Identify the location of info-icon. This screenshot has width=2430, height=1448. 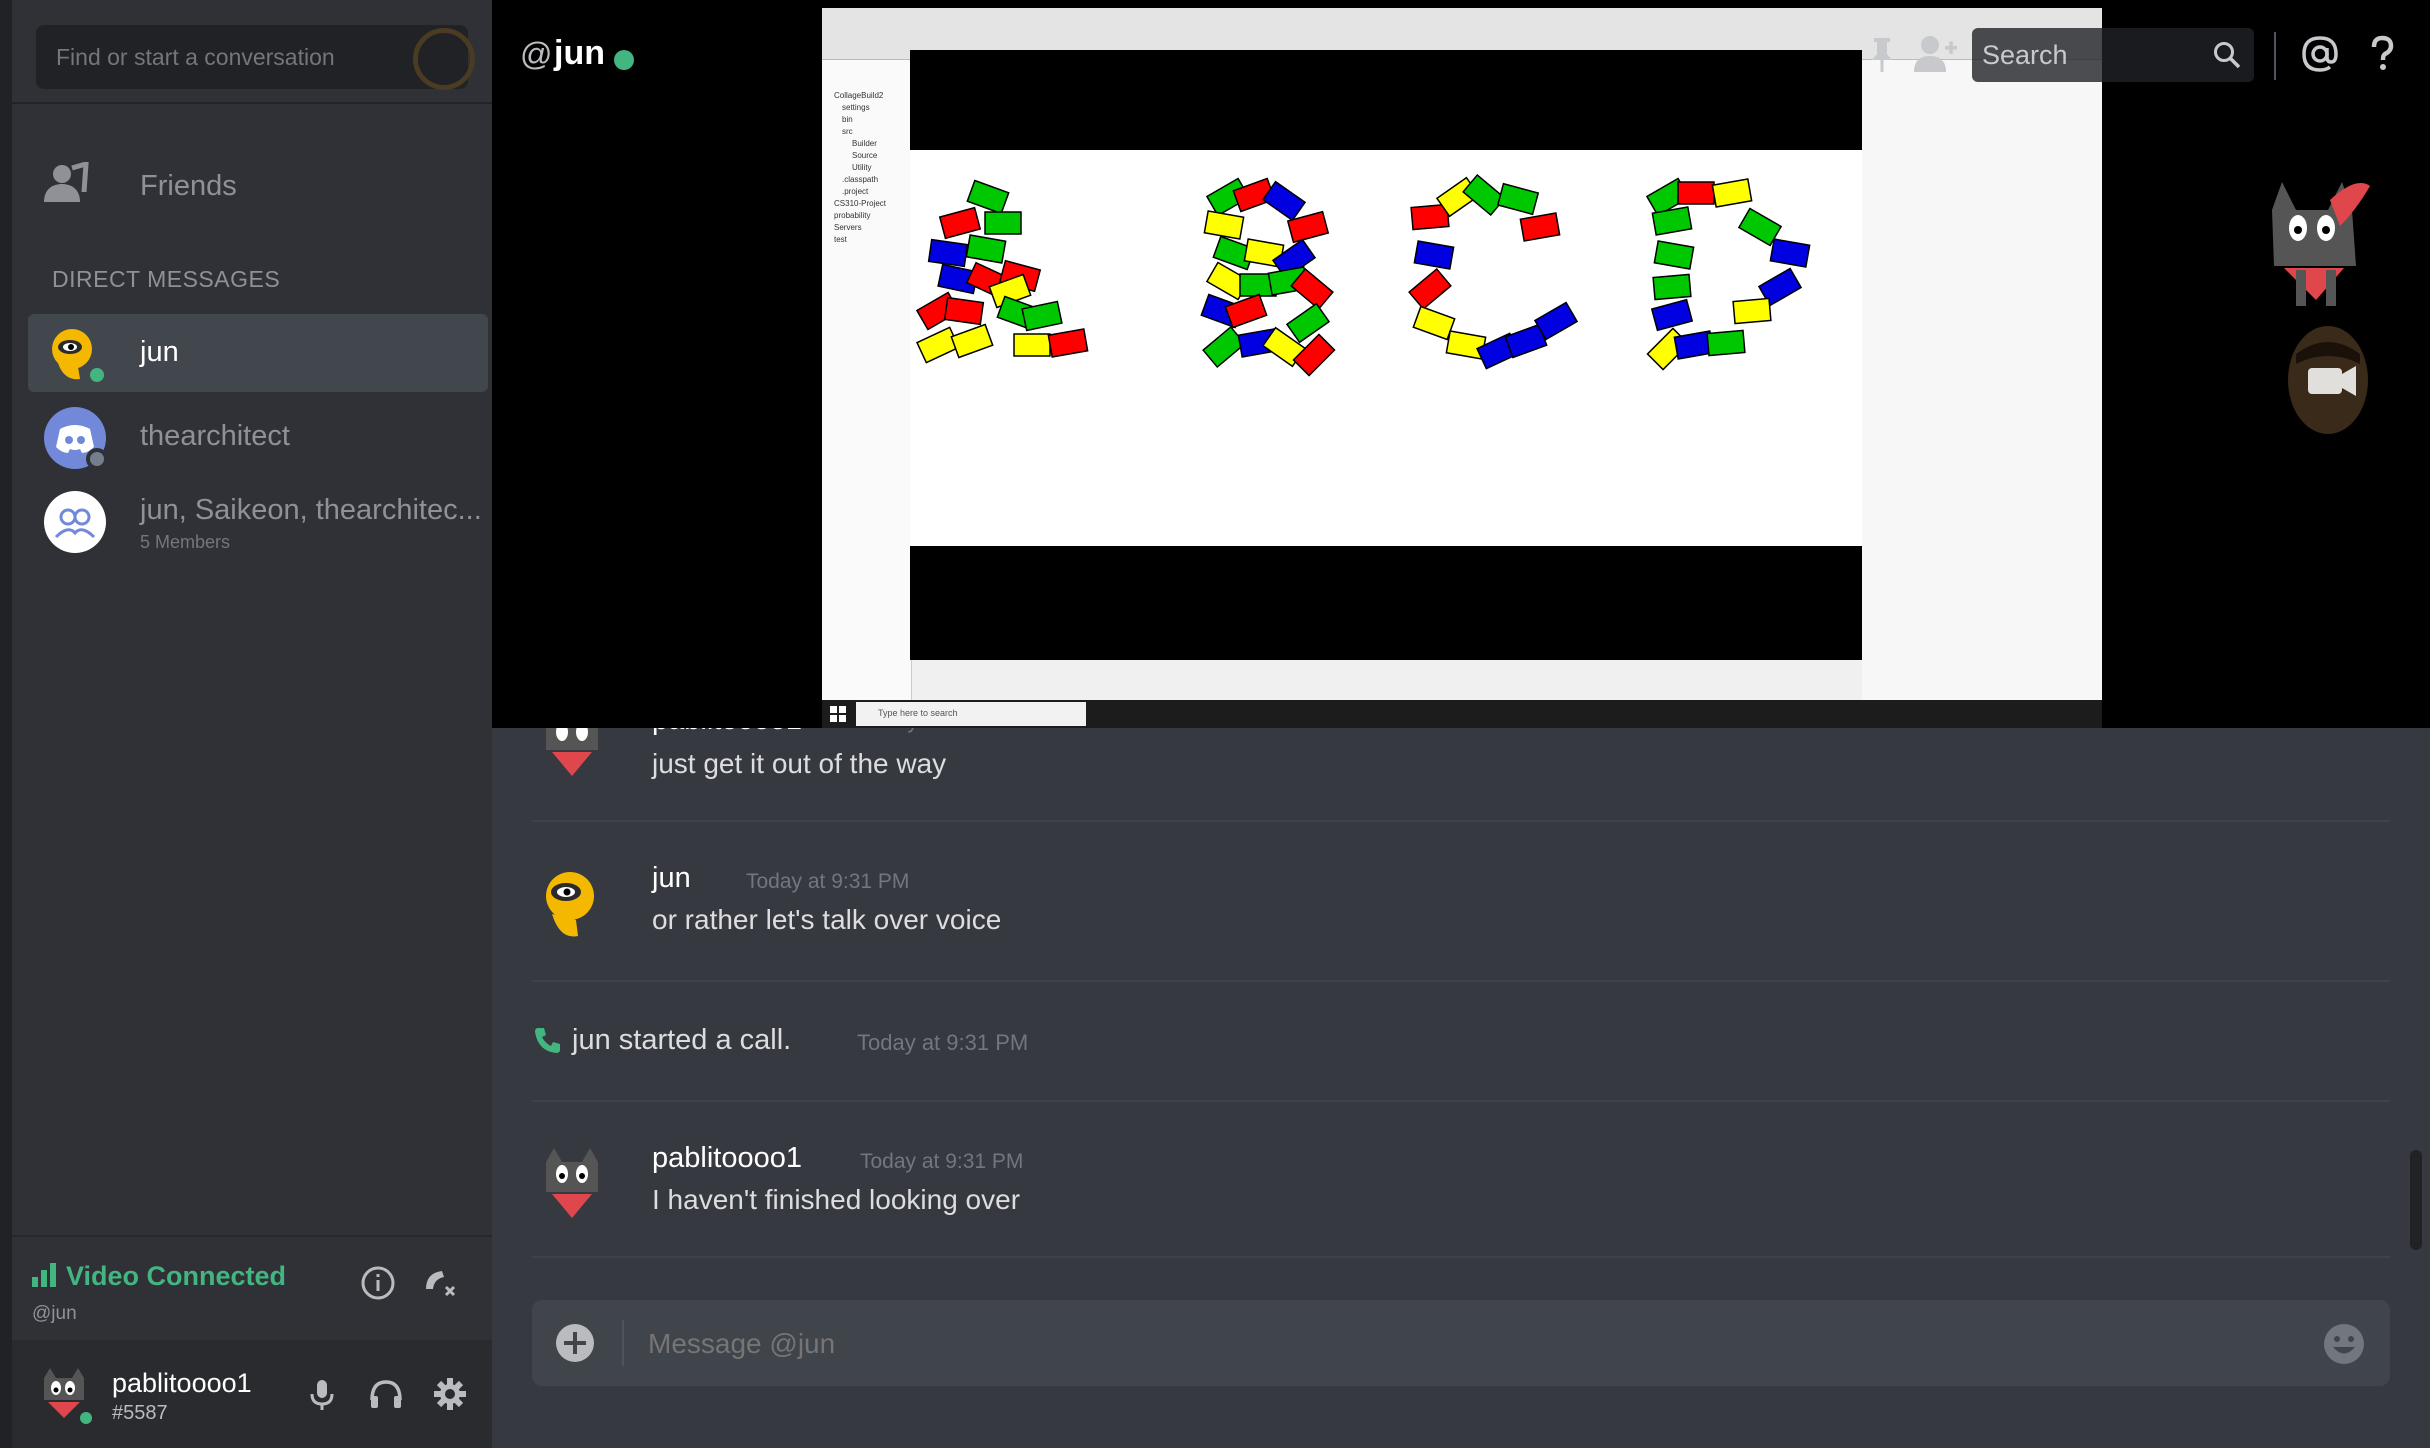
(378, 1283).